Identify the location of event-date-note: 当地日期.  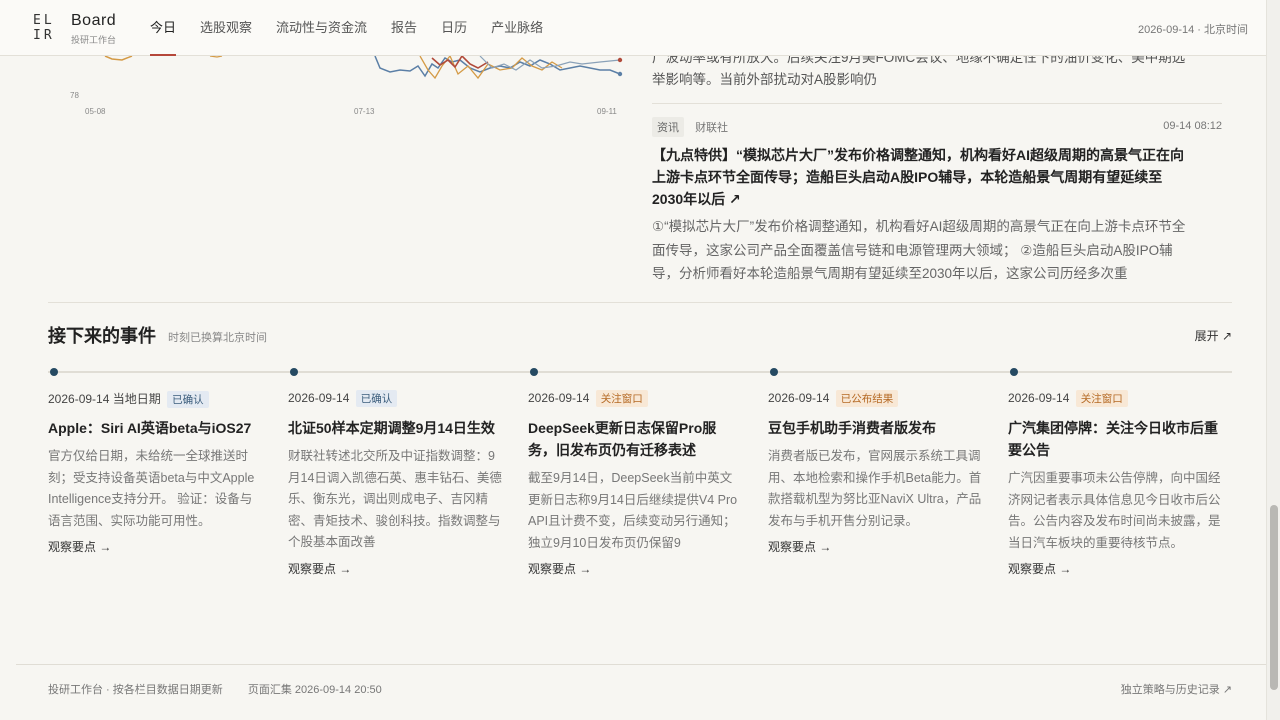
(136, 399).